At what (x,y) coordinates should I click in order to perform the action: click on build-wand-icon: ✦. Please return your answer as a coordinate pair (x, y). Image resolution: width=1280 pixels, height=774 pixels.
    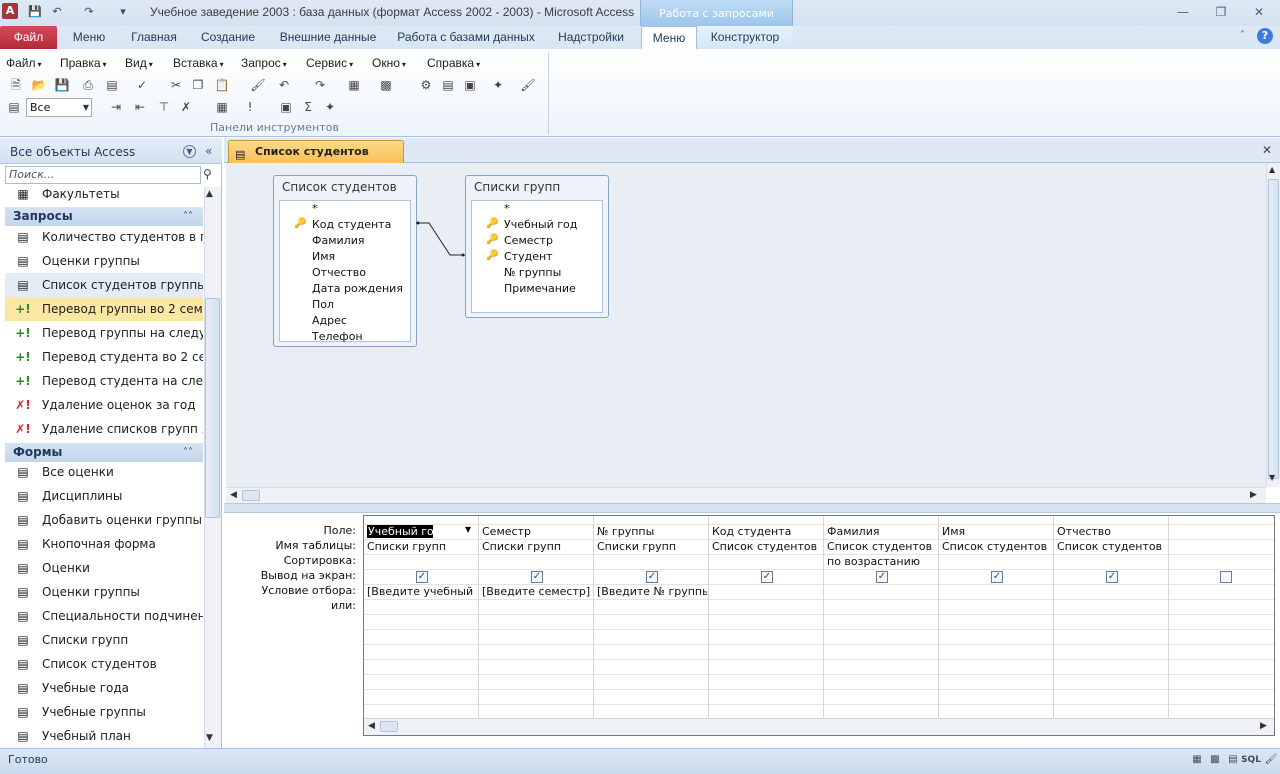
    Looking at the image, I should click on (330, 107).